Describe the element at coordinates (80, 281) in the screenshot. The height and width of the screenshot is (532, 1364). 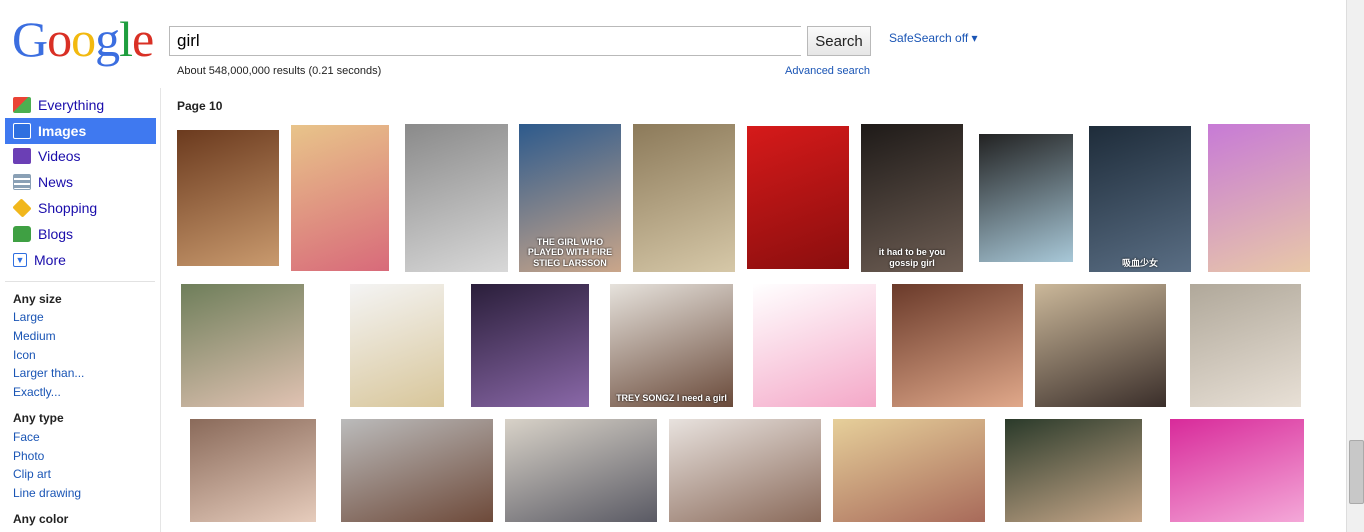
I see `nav-divider` at that location.